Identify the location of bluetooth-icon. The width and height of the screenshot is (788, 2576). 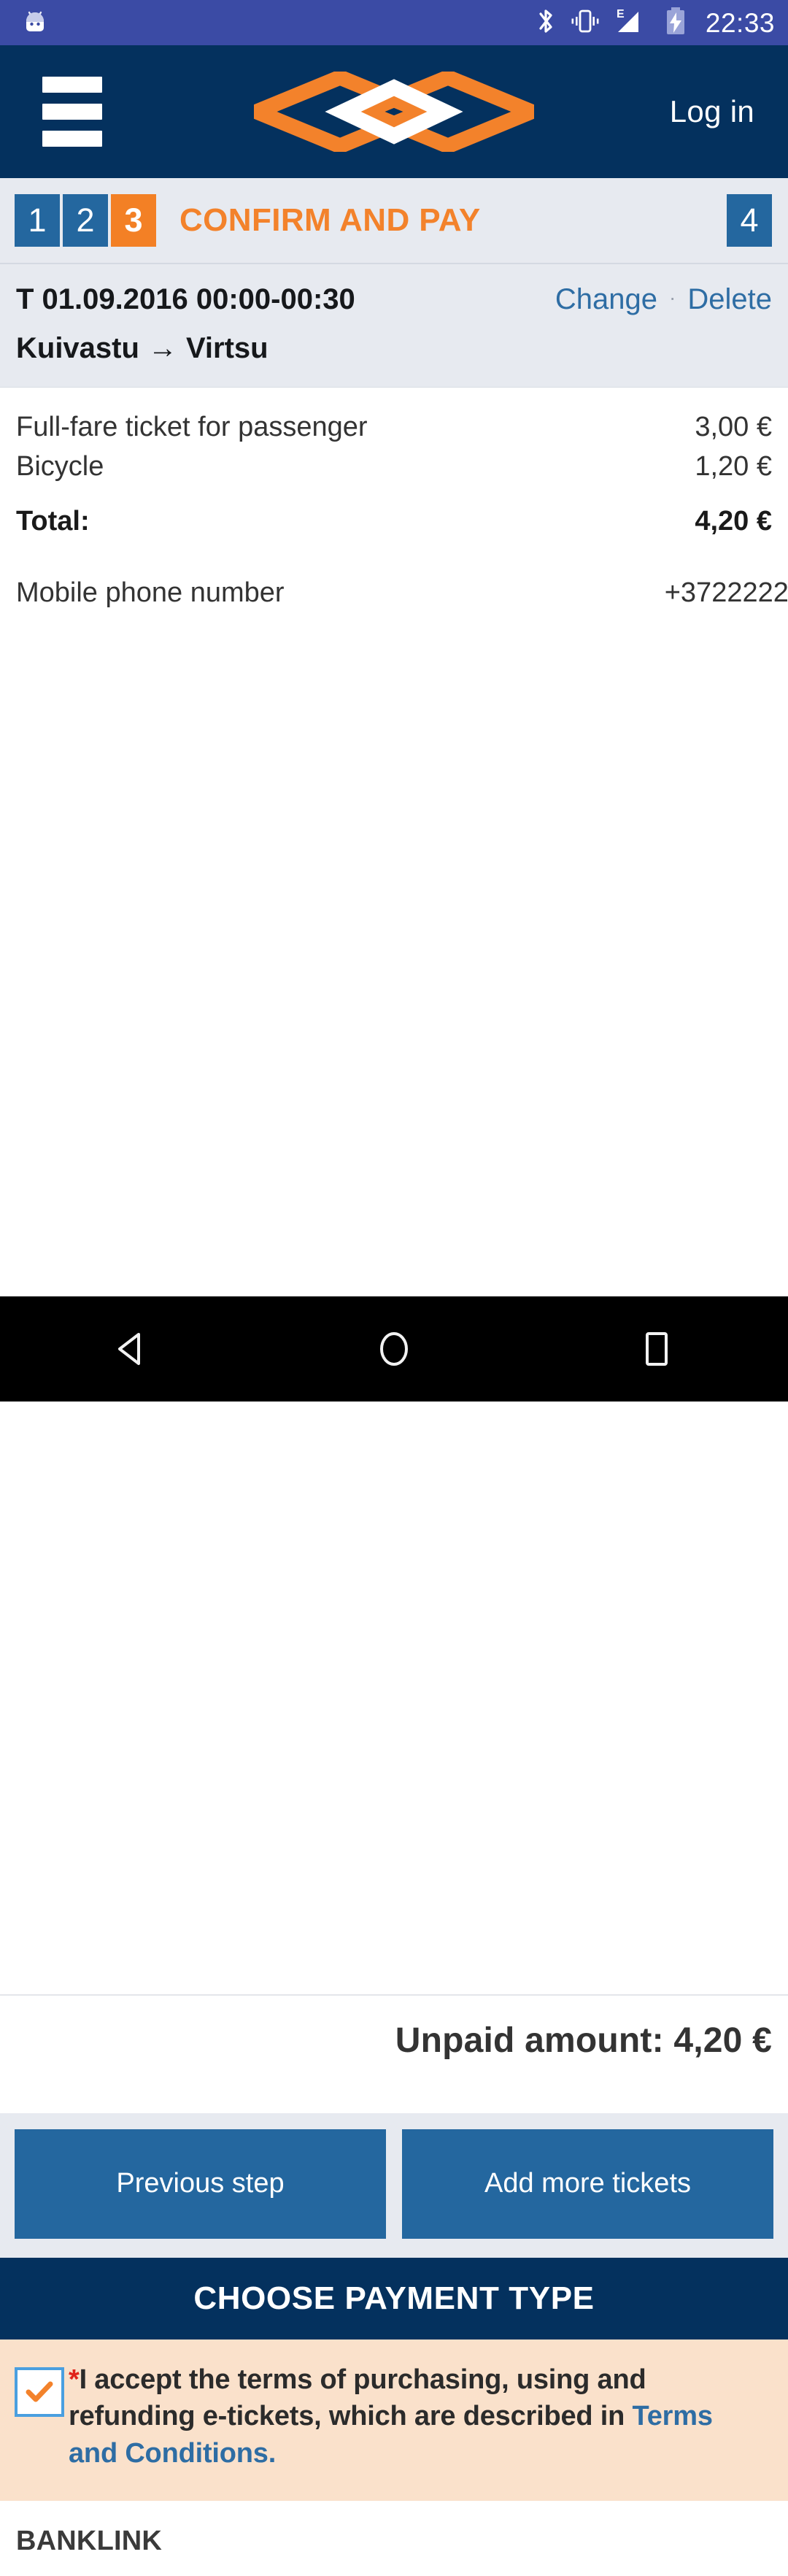
(546, 23).